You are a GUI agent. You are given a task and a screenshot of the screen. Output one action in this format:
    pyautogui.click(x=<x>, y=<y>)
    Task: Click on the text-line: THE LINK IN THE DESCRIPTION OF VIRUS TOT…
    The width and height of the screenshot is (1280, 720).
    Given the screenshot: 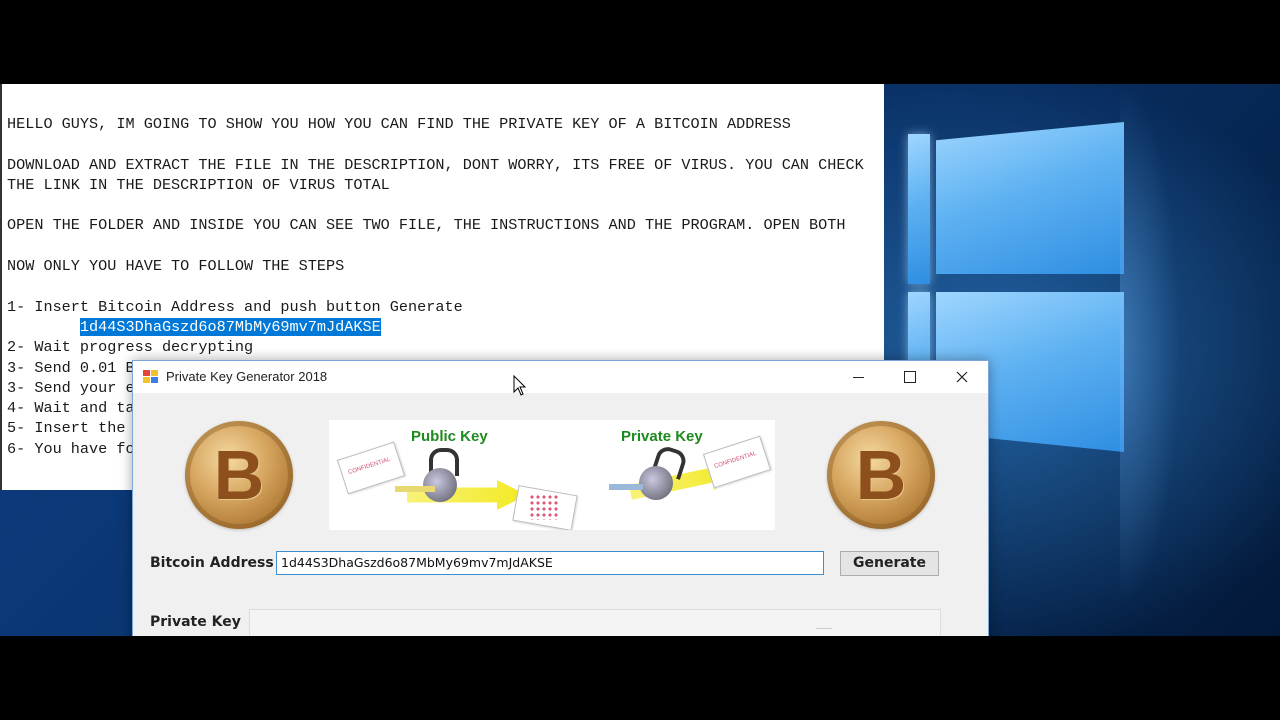 What is the action you would take?
    pyautogui.click(x=198, y=184)
    